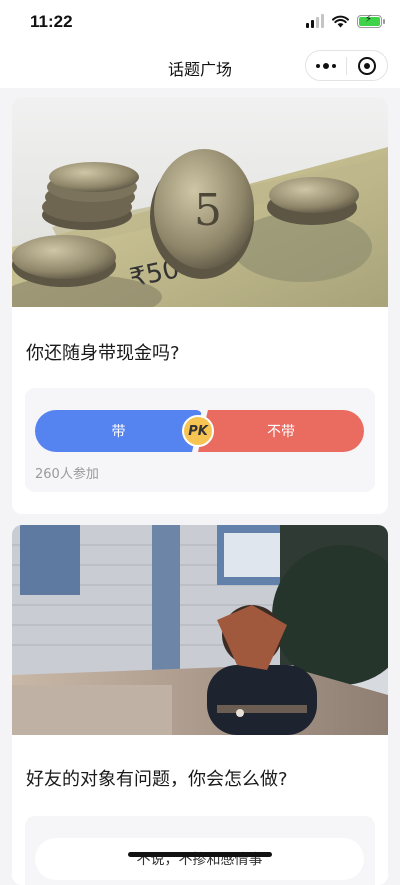 This screenshot has height=885, width=400. I want to click on status-icons: ⚡, so click(345, 21).